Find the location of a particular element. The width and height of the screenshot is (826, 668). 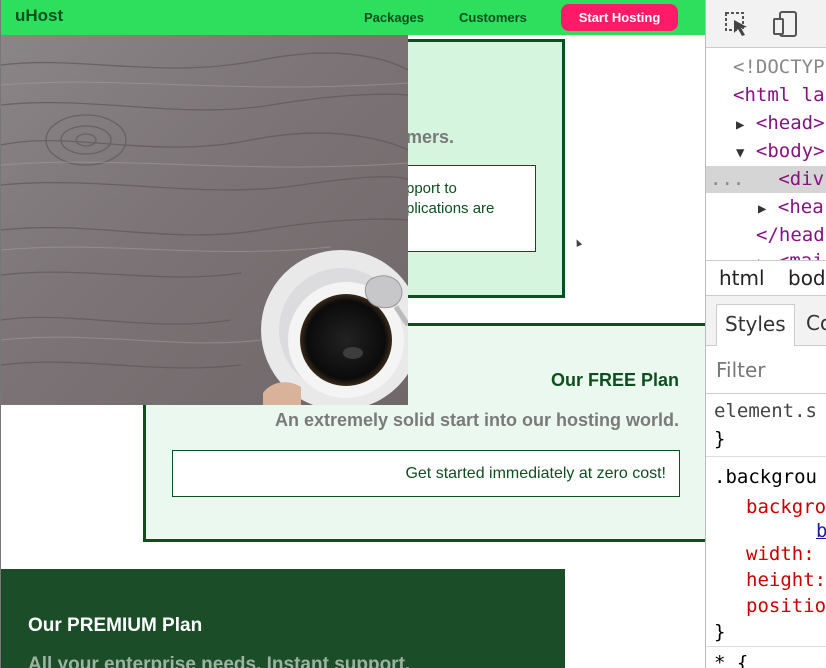

breadcrumb-body: bod is located at coordinates (807, 278).